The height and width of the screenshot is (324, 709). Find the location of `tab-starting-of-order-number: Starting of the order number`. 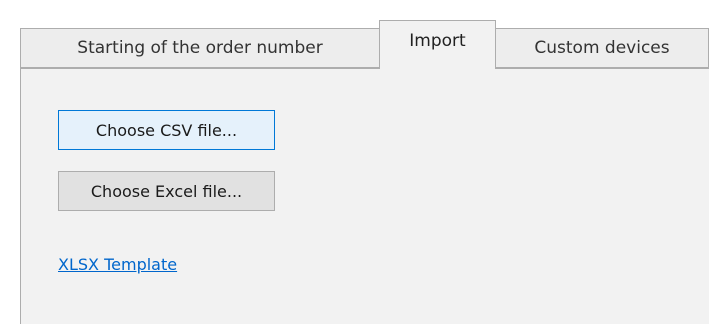

tab-starting-of-order-number: Starting of the order number is located at coordinates (199, 48).